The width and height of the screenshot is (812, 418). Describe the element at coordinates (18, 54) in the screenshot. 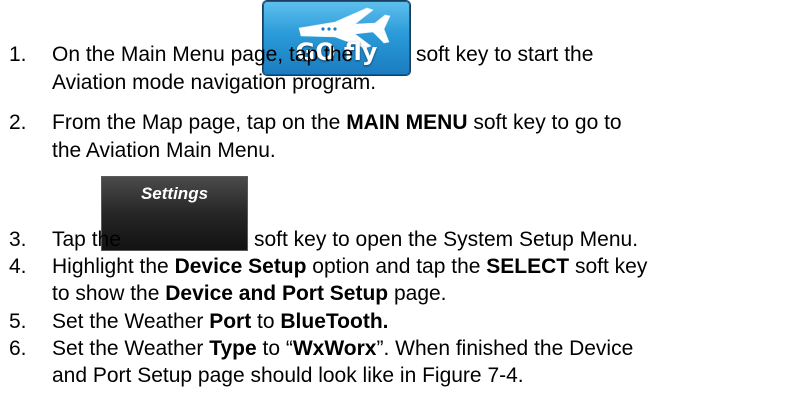

I see `step-number: 1.` at that location.